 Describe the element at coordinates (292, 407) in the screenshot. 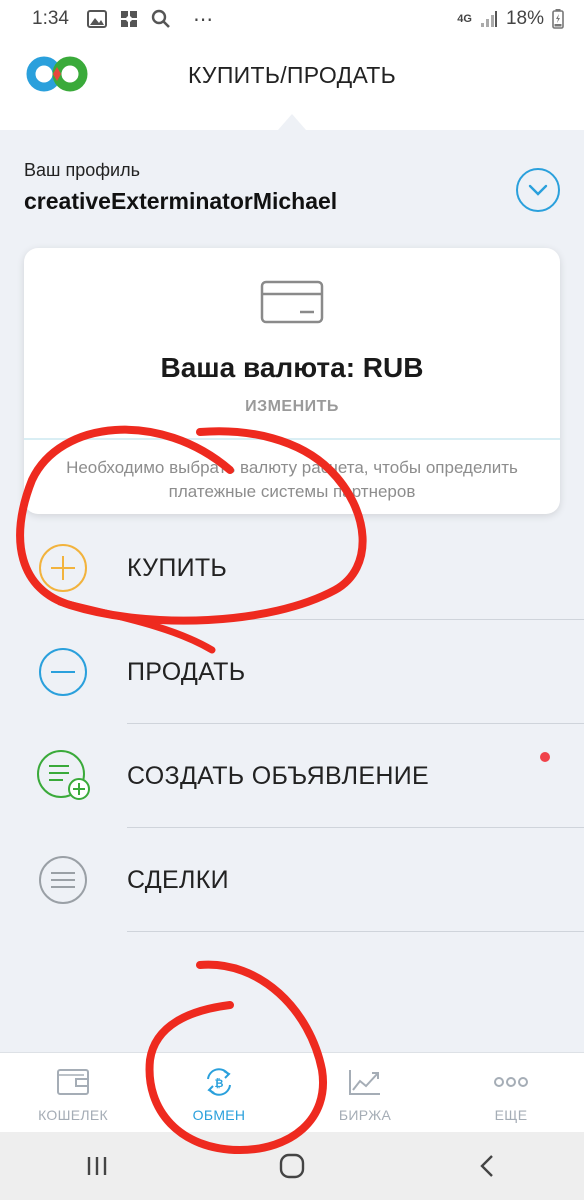

I see `change-currency-button: ИЗМЕНИТЬ` at that location.